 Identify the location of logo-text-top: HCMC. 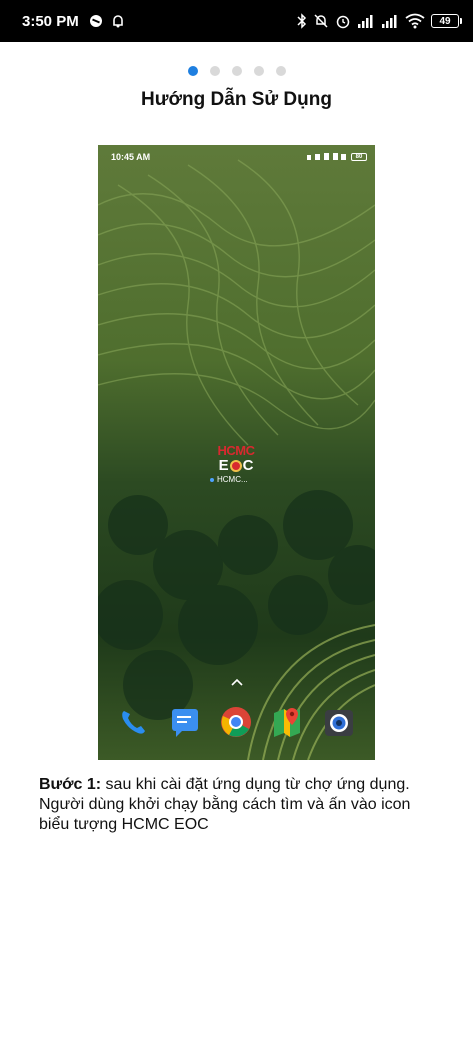
(236, 450).